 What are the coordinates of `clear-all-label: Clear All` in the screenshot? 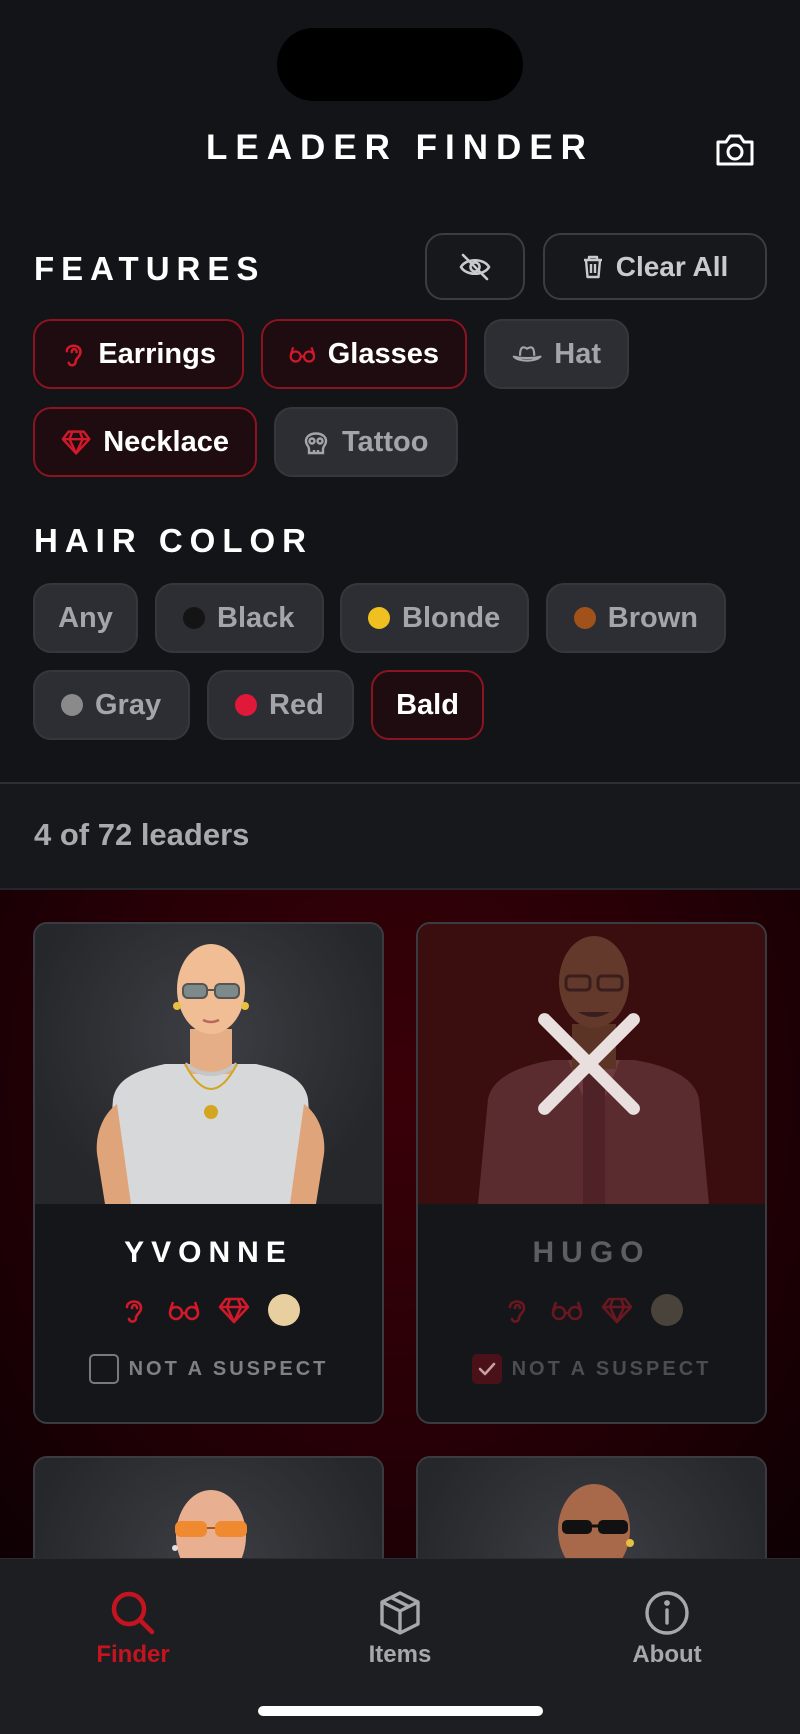 It's located at (672, 266).